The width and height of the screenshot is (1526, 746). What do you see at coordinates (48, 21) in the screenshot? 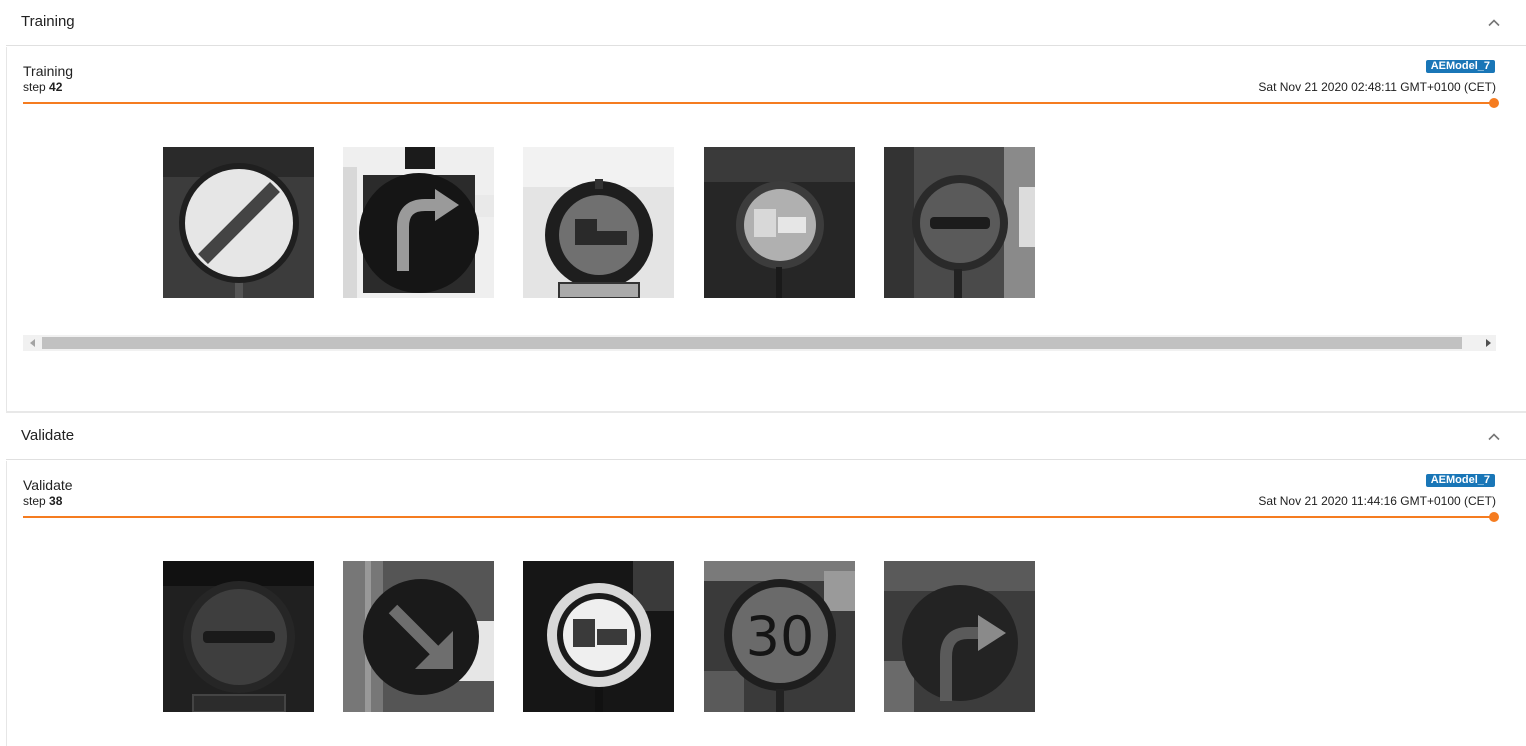
I see `section-title: Training` at bounding box center [48, 21].